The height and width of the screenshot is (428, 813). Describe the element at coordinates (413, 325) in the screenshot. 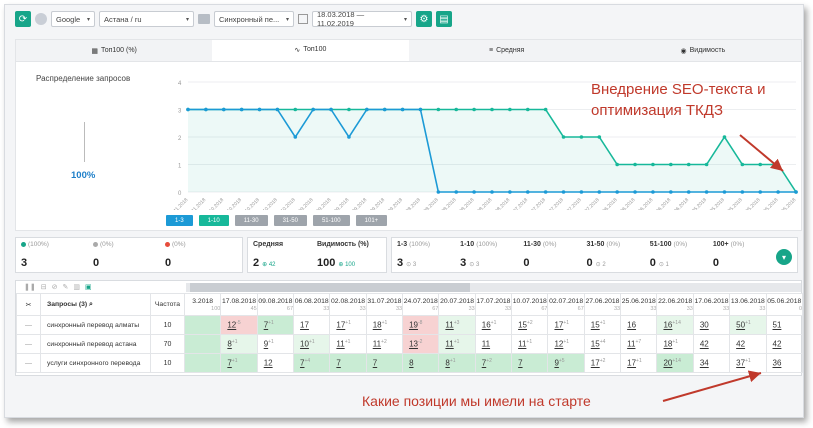

I see `position-value: 19` at that location.